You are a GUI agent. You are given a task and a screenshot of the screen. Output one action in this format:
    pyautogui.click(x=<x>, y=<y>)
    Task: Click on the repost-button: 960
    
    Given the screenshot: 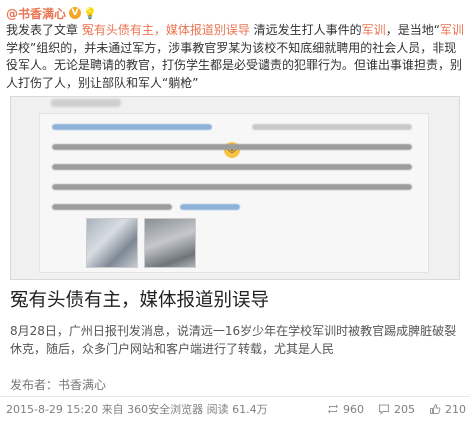 What is the action you would take?
    pyautogui.click(x=345, y=409)
    